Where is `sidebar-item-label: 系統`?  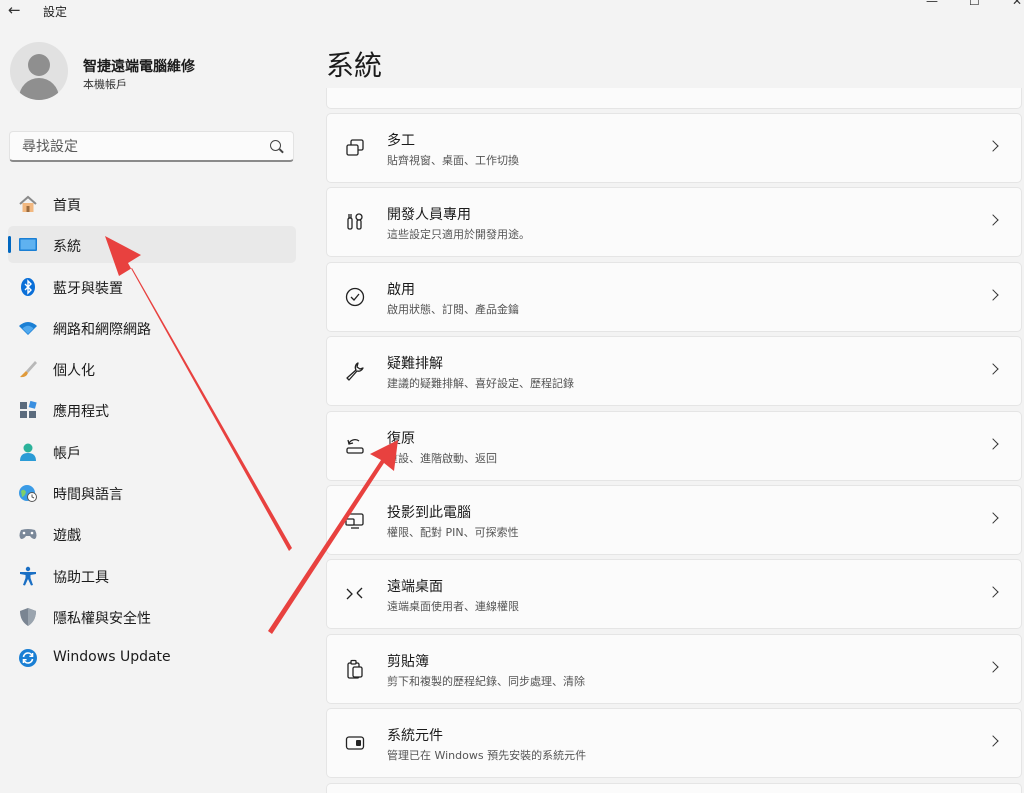
sidebar-item-label: 系統 is located at coordinates (67, 247).